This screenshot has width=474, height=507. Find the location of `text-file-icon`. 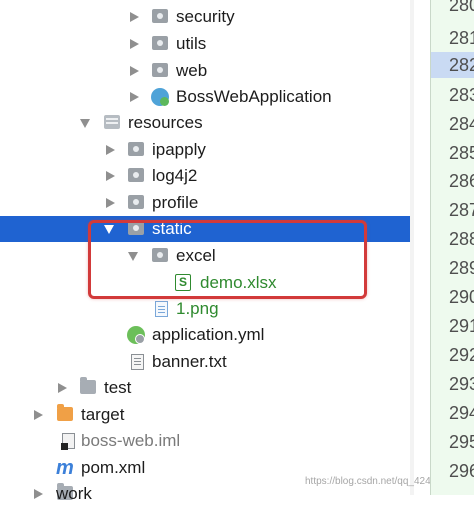

text-file-icon is located at coordinates (137, 362).